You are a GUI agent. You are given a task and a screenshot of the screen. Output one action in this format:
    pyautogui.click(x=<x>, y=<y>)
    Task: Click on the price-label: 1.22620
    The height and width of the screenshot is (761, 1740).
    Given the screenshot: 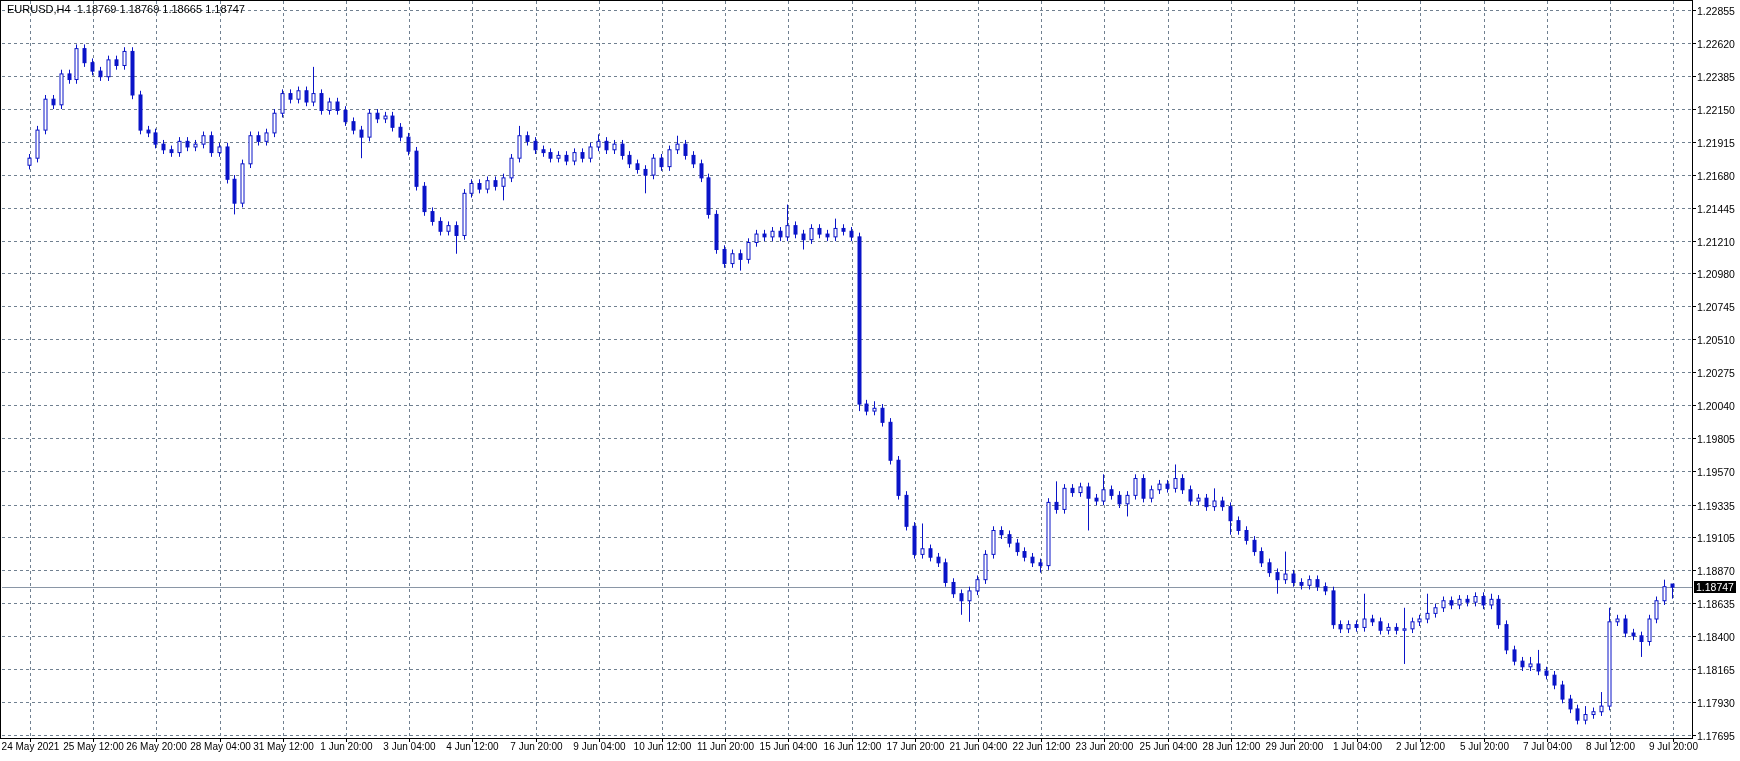 What is the action you would take?
    pyautogui.click(x=1716, y=43)
    